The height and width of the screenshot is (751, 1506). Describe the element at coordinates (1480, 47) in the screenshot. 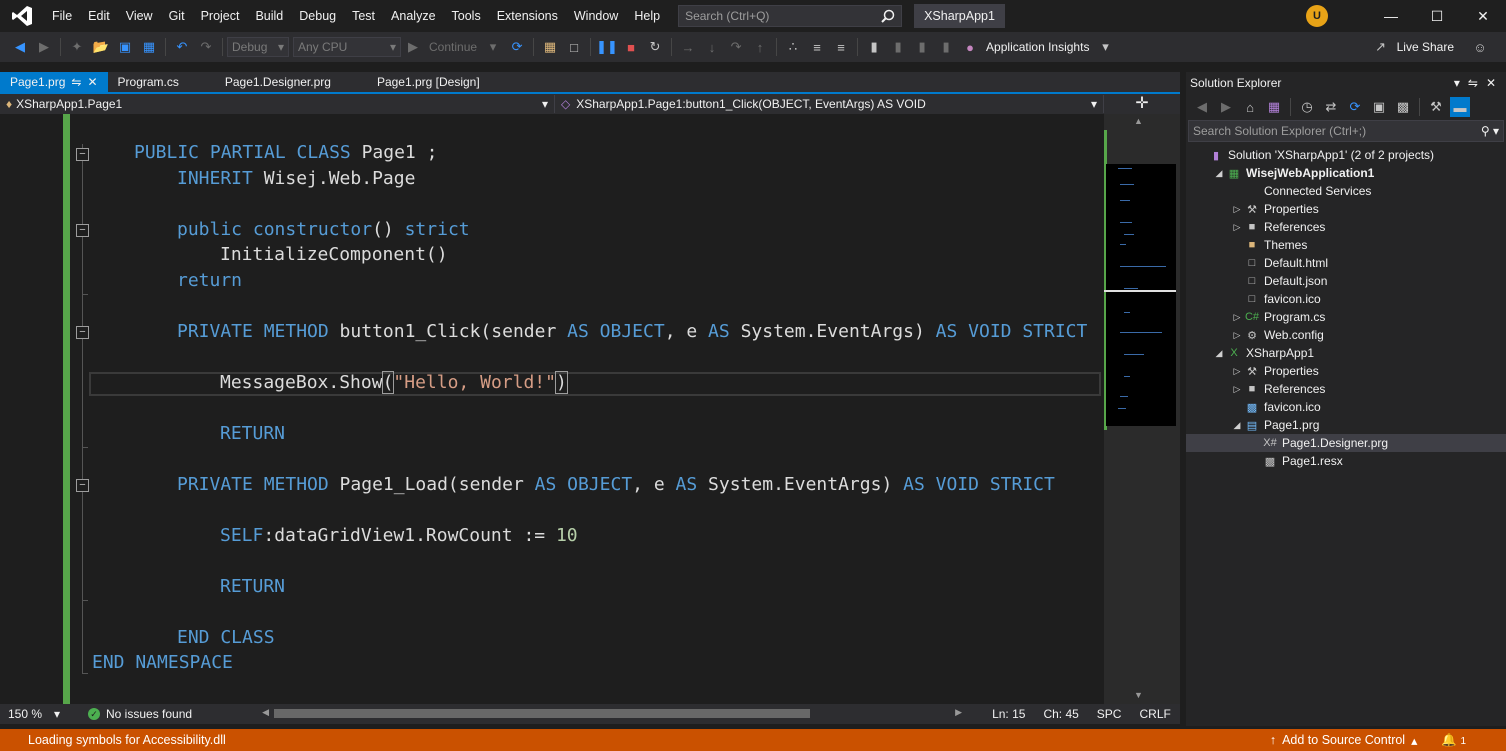

I see `feedback-icon: ☺` at that location.